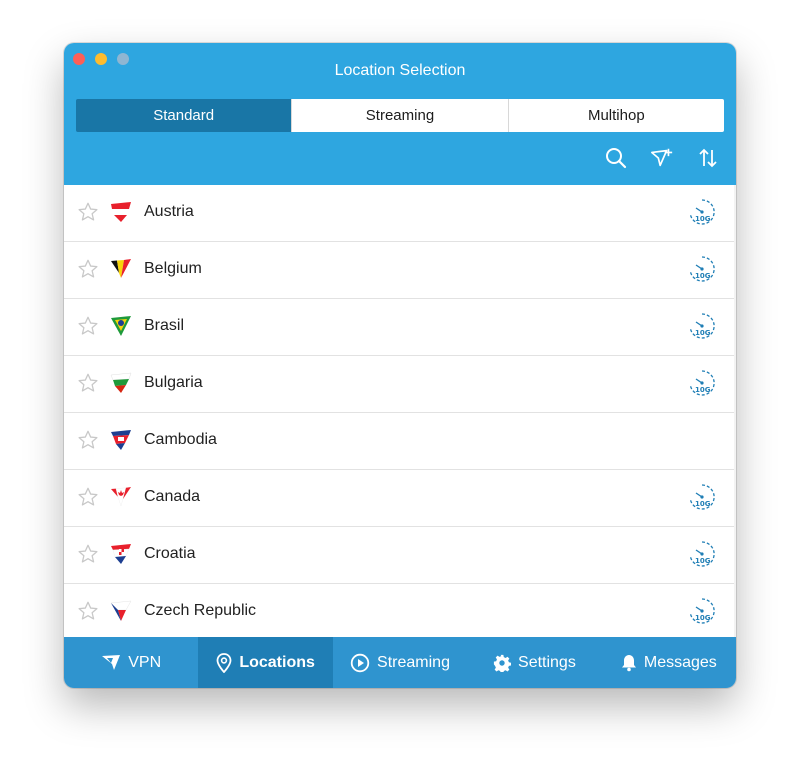  I want to click on segment-streaming: Streaming, so click(399, 115).